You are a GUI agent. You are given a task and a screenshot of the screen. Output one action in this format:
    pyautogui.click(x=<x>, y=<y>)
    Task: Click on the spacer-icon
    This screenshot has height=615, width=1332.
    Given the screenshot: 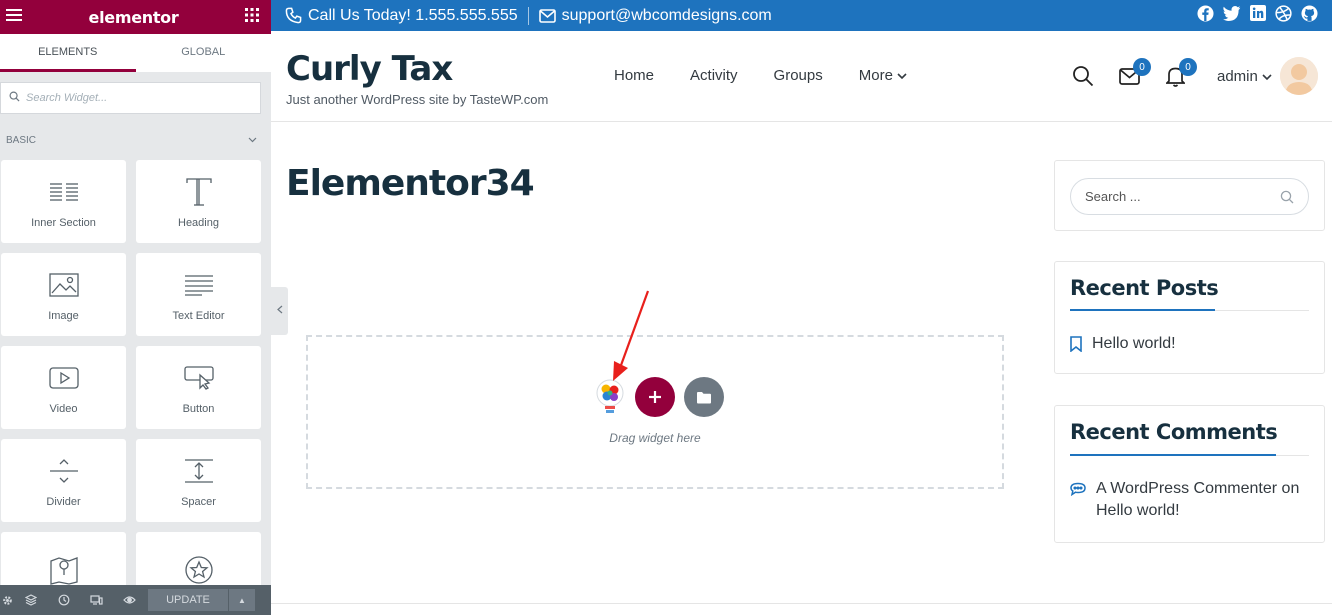 What is the action you would take?
    pyautogui.click(x=199, y=471)
    